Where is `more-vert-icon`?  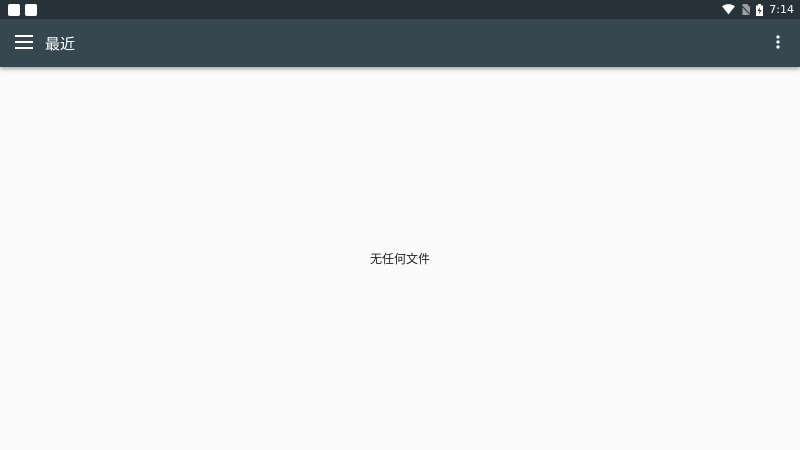 more-vert-icon is located at coordinates (778, 43).